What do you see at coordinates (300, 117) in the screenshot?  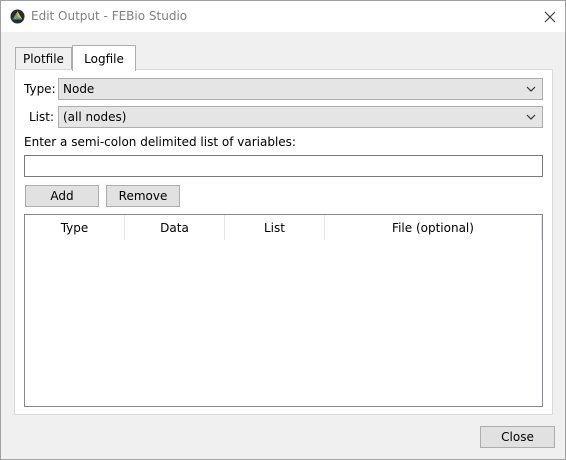 I see `list-dropdown: (all nodes)` at bounding box center [300, 117].